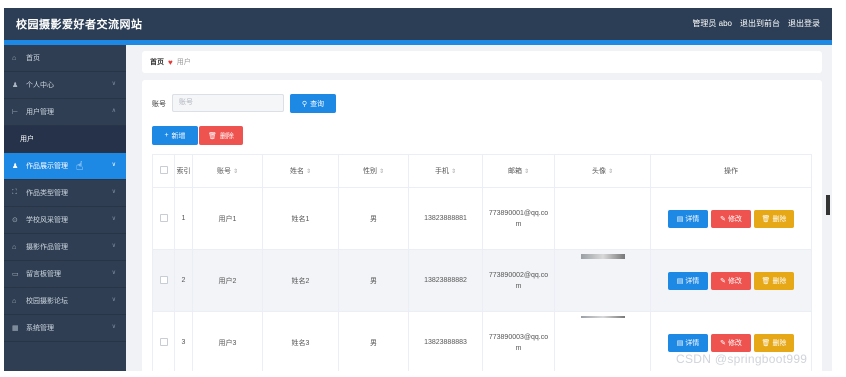 The image size is (846, 377). What do you see at coordinates (518, 341) in the screenshot?
I see `cell-email: 773890003@qq.com` at bounding box center [518, 341].